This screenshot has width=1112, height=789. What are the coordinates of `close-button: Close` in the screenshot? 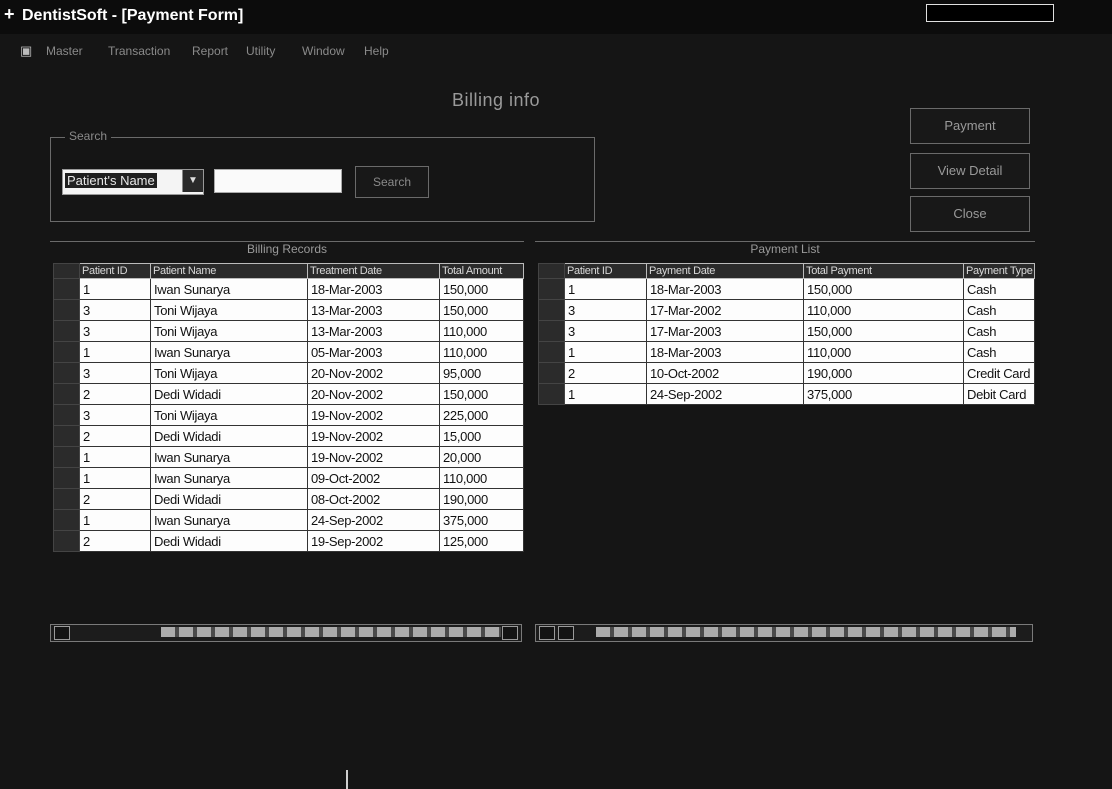 It's located at (970, 214).